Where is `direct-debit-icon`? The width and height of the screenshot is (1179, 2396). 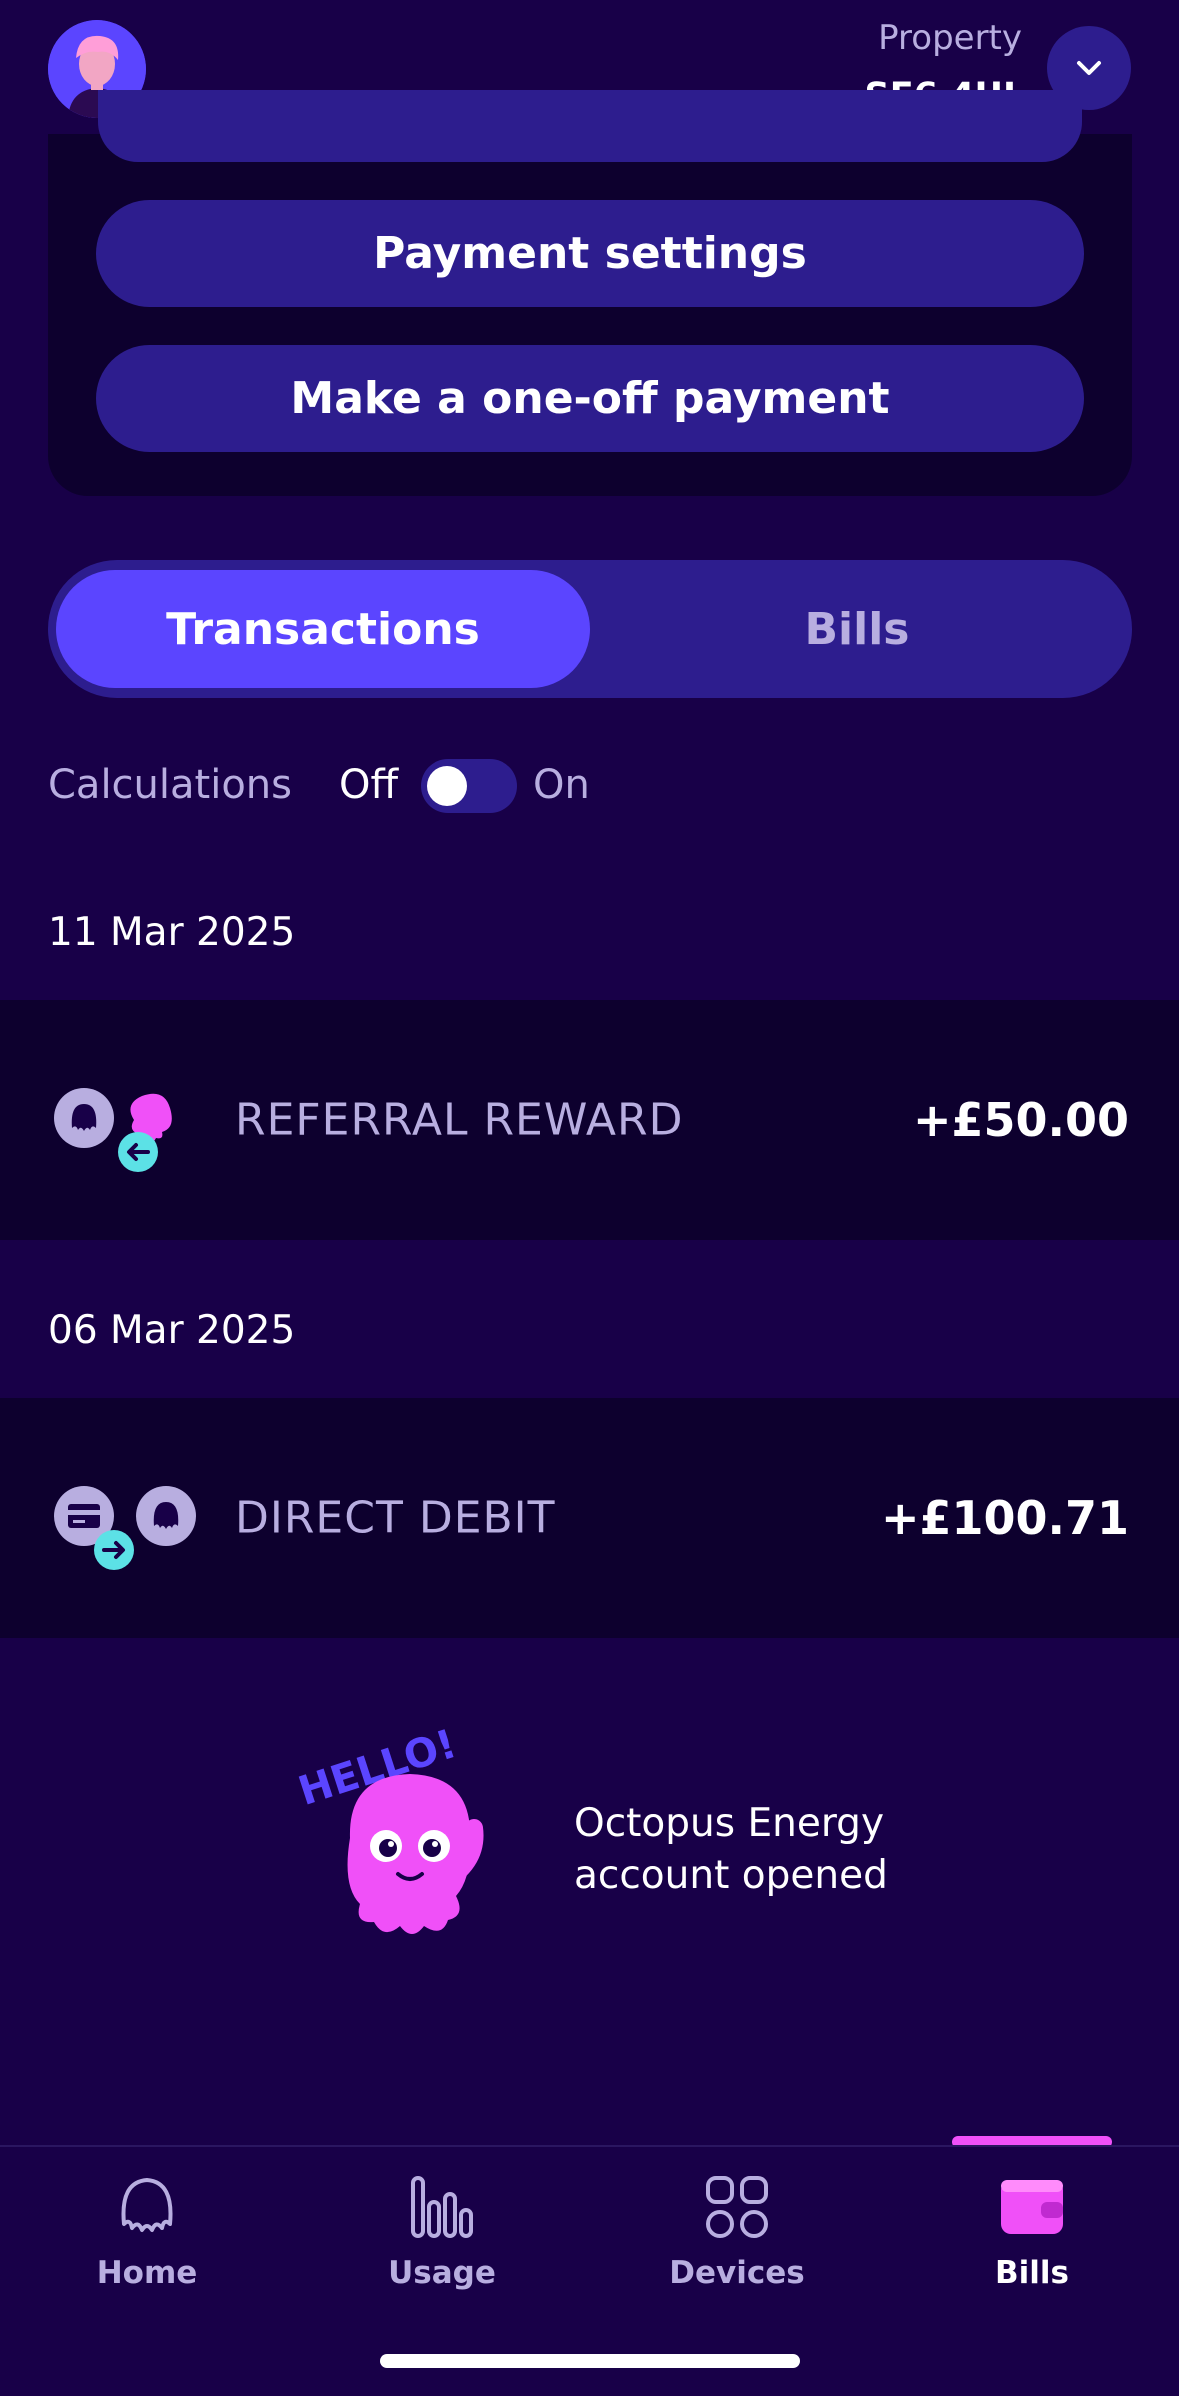
direct-debit-icon is located at coordinates (132, 1528).